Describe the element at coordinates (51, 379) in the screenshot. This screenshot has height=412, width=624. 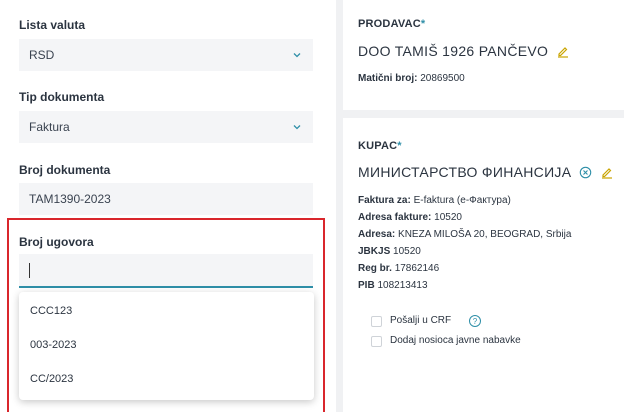
I see `contract-option: CC/2023` at that location.